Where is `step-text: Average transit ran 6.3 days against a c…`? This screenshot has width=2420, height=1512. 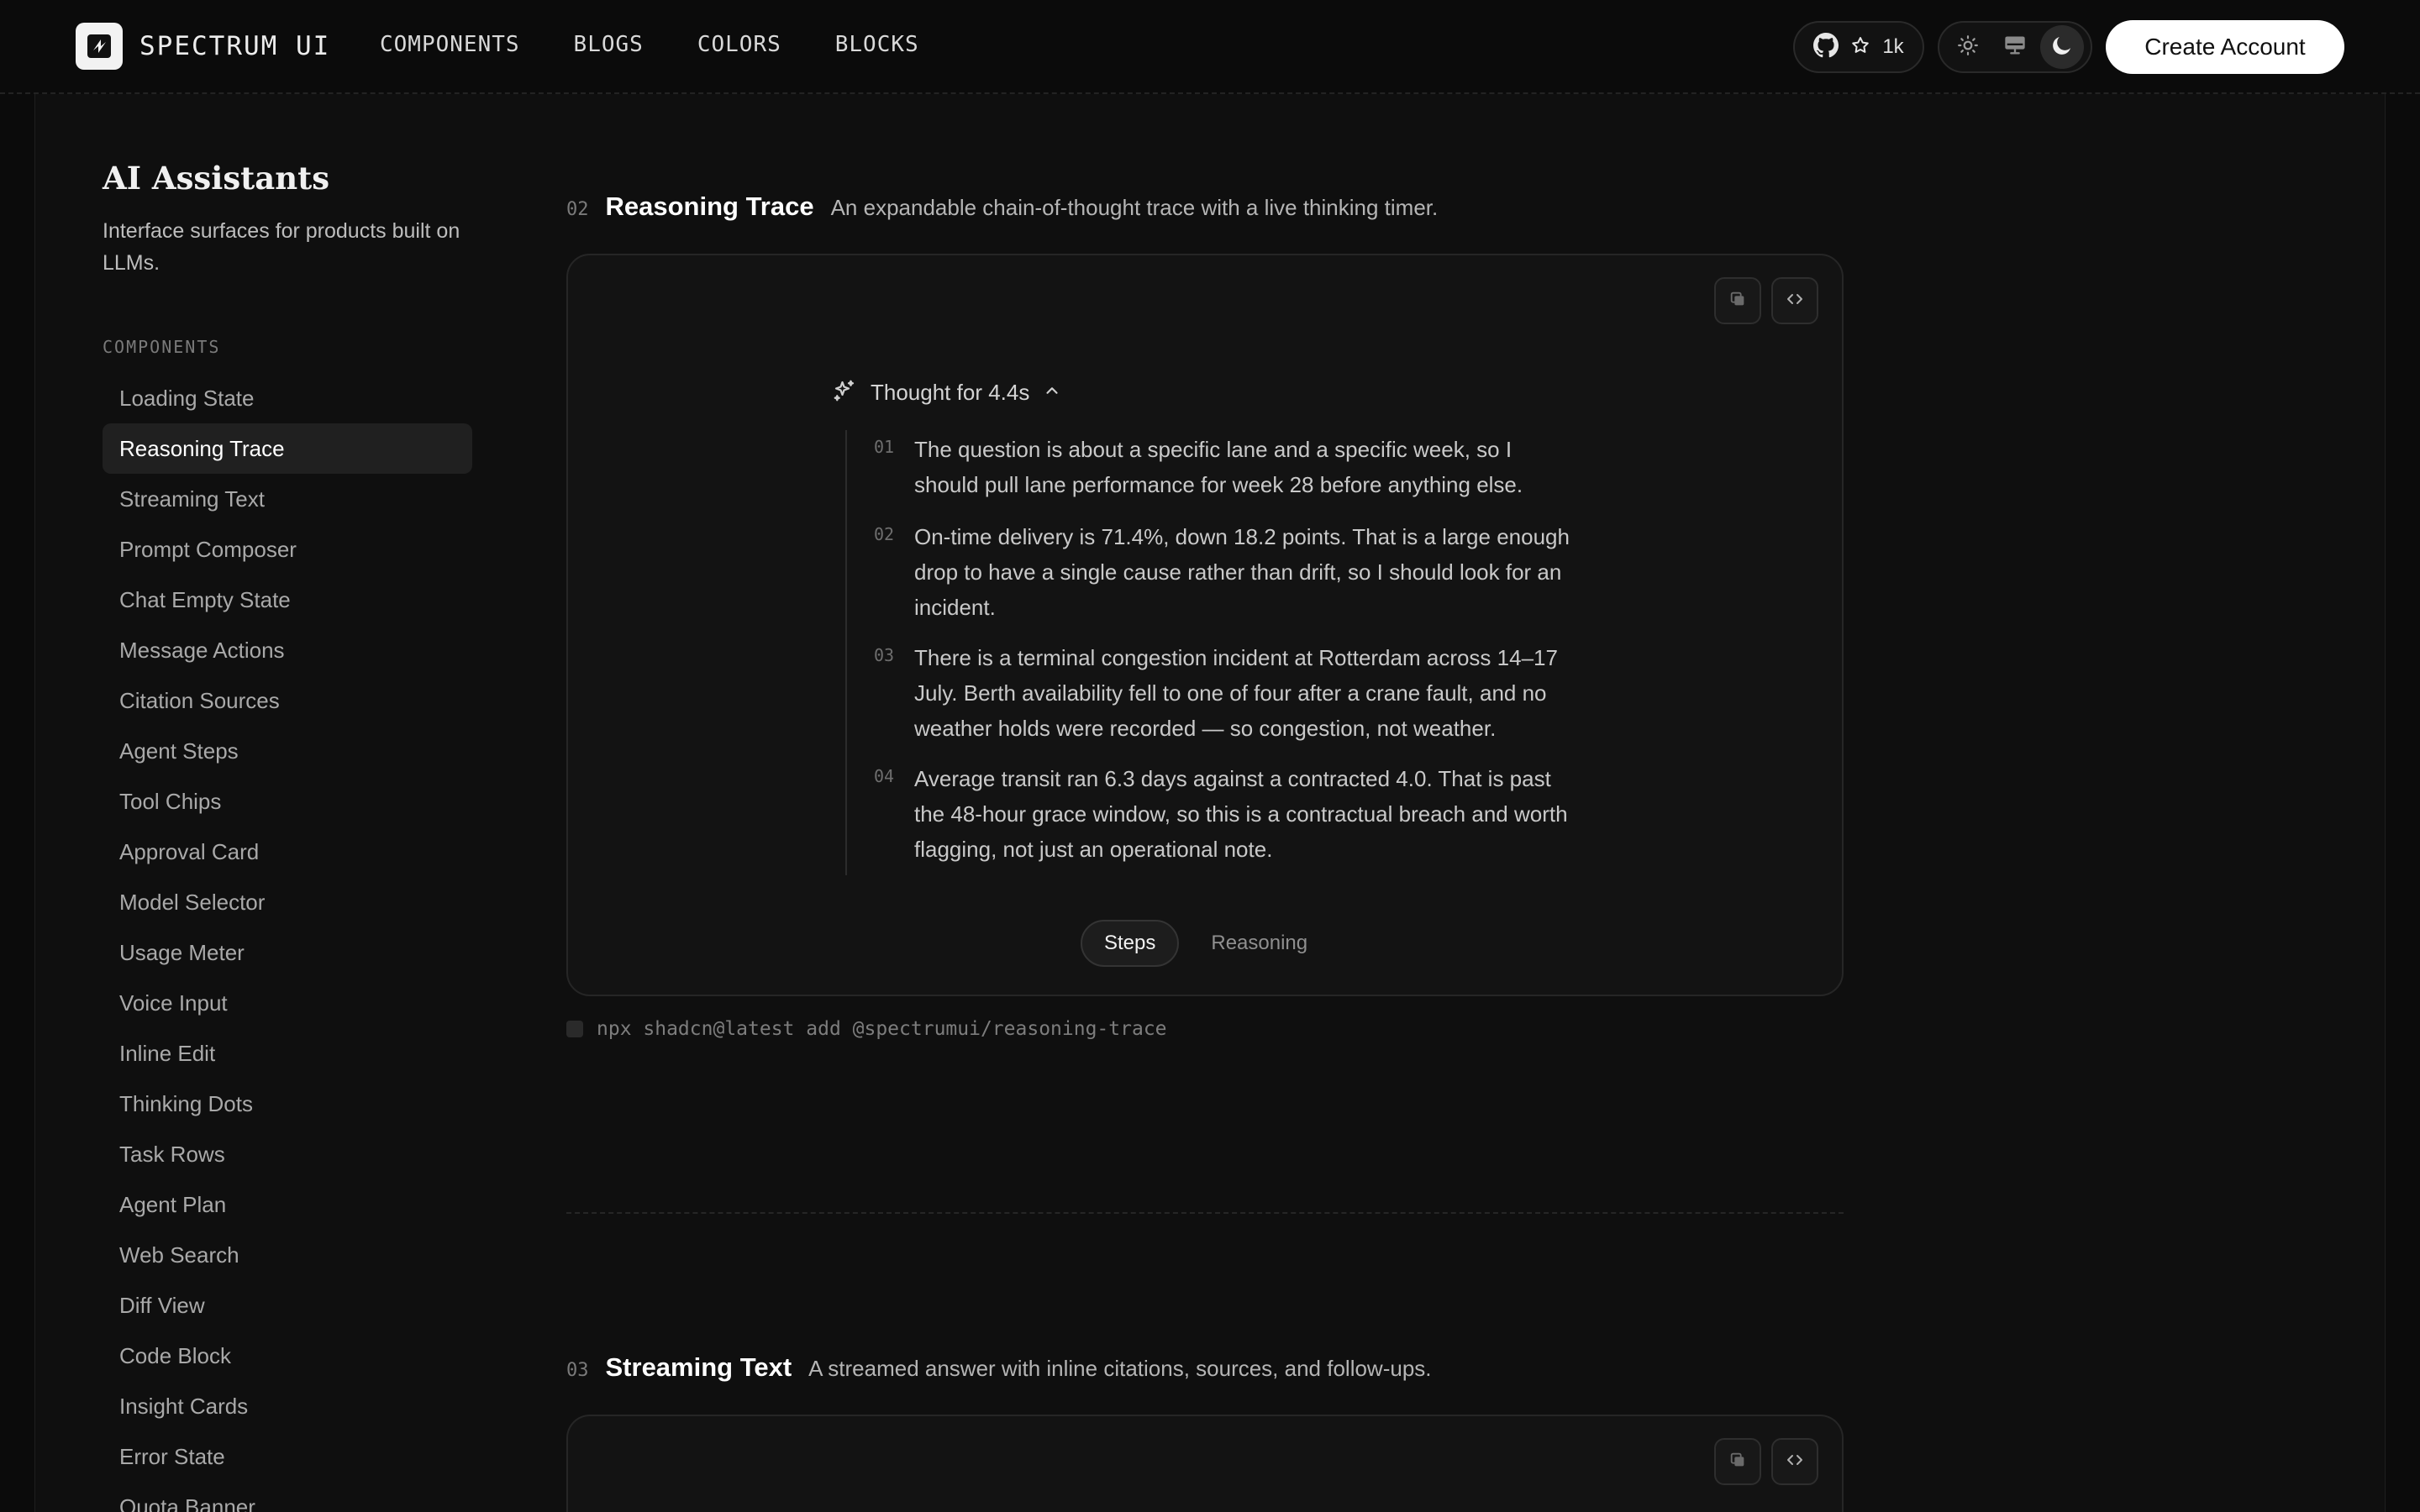 step-text: Average transit ran 6.3 days against a c… is located at coordinates (1241, 814).